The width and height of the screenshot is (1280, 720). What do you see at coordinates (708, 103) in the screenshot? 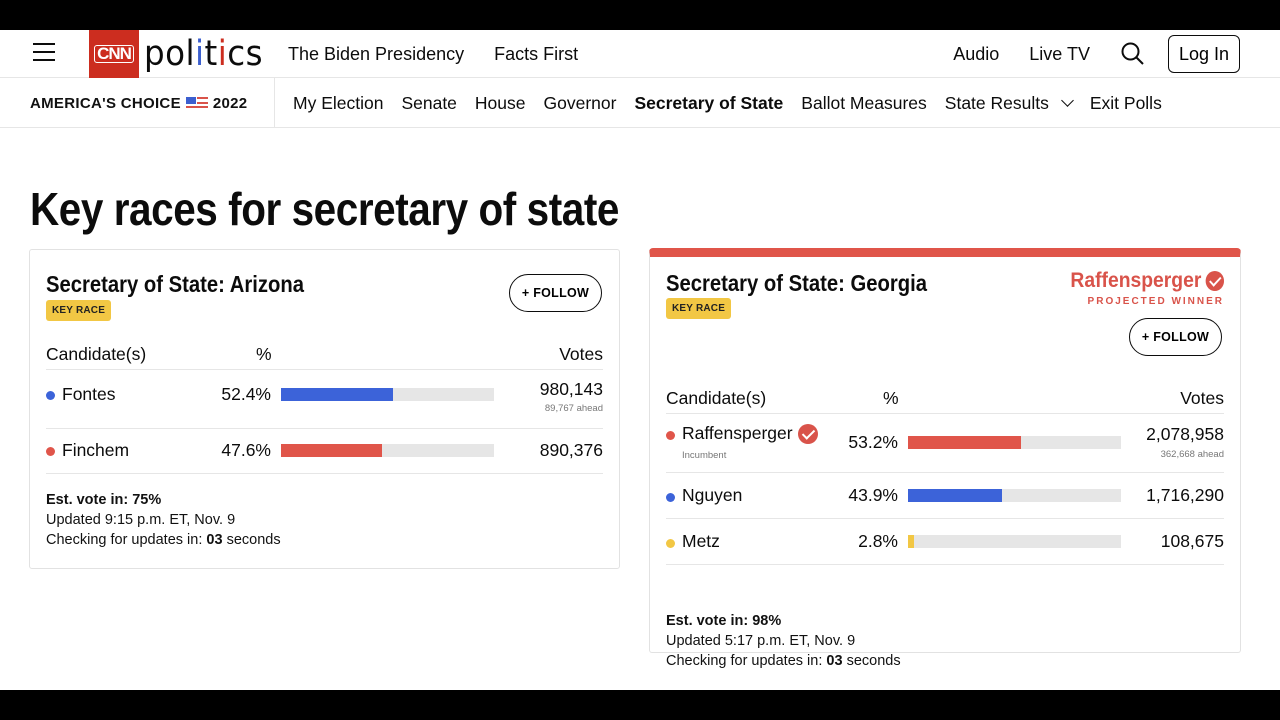
I see `subnav-secretary-of-state: Secretary of State` at bounding box center [708, 103].